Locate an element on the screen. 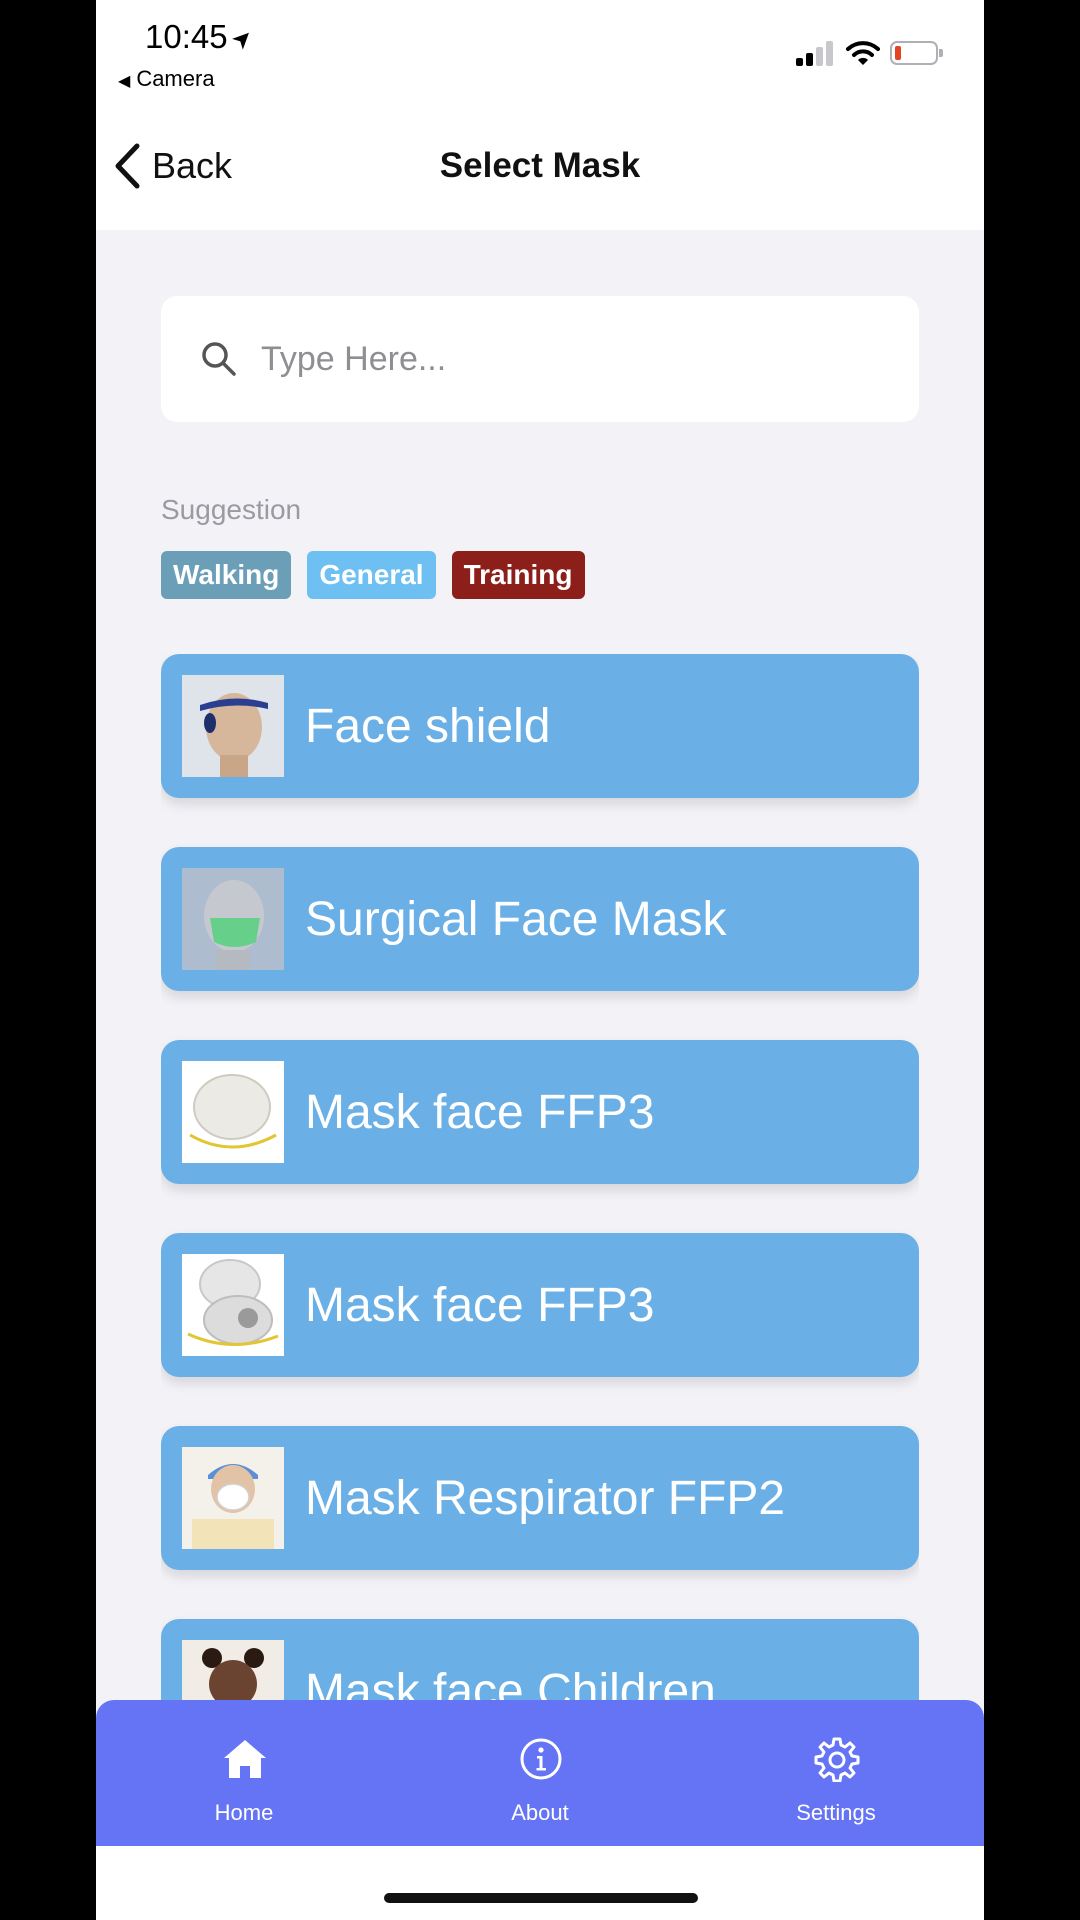 This screenshot has height=1920, width=1080. search-input is located at coordinates (561, 359).